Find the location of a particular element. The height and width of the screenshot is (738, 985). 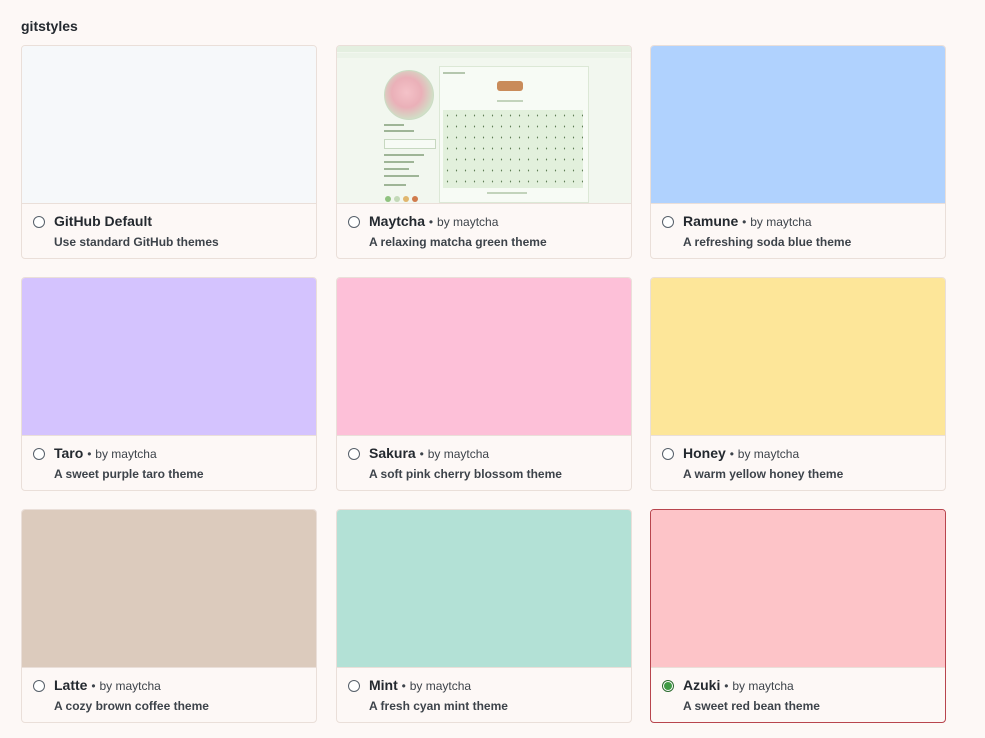

theme-title-line: GitHub Default is located at coordinates (103, 221).